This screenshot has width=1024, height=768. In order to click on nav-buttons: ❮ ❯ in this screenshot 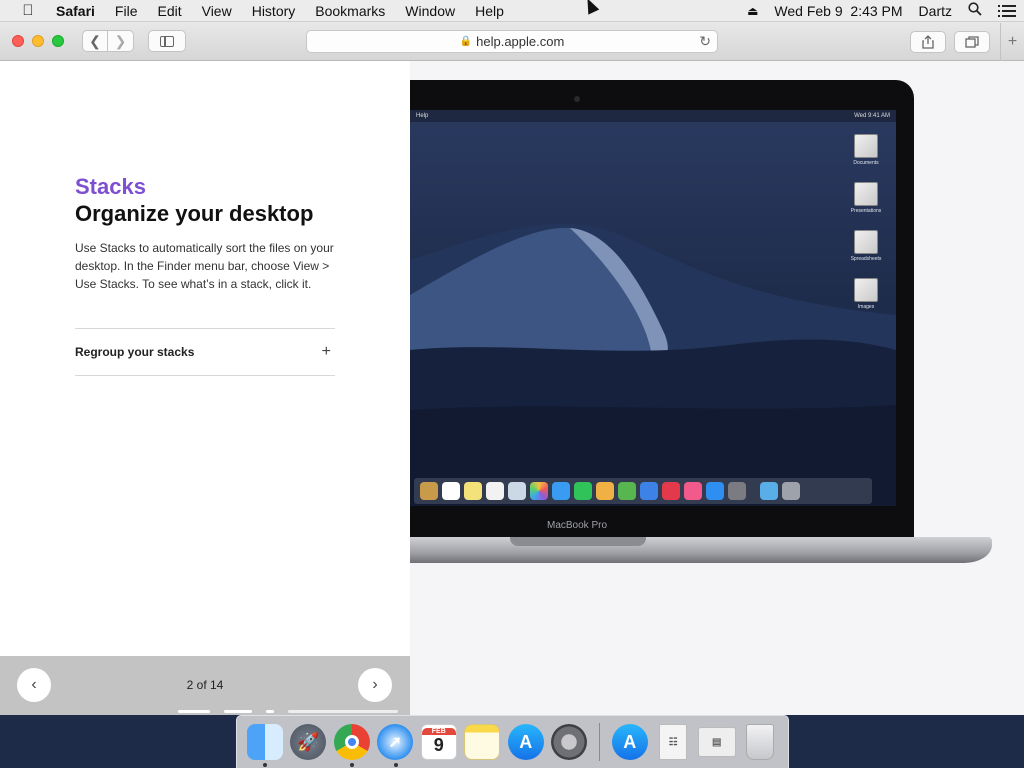, I will do `click(108, 41)`.